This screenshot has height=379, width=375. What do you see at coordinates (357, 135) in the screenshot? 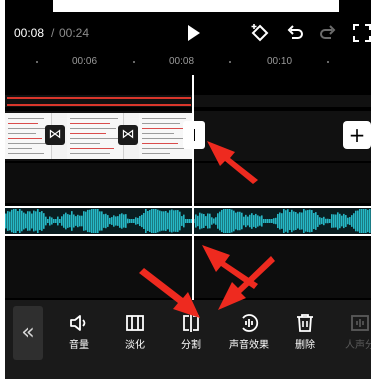
I see `add-clip-button: +` at bounding box center [357, 135].